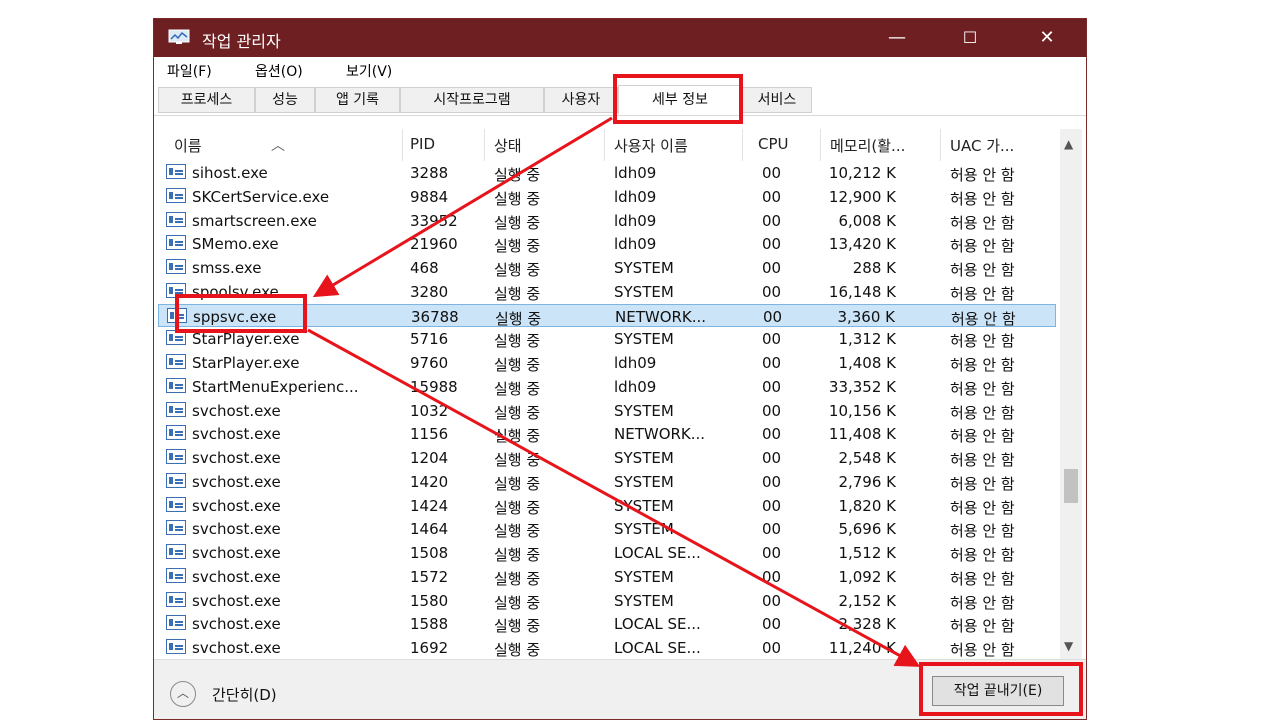  I want to click on cell-pid: 1580, so click(429, 600).